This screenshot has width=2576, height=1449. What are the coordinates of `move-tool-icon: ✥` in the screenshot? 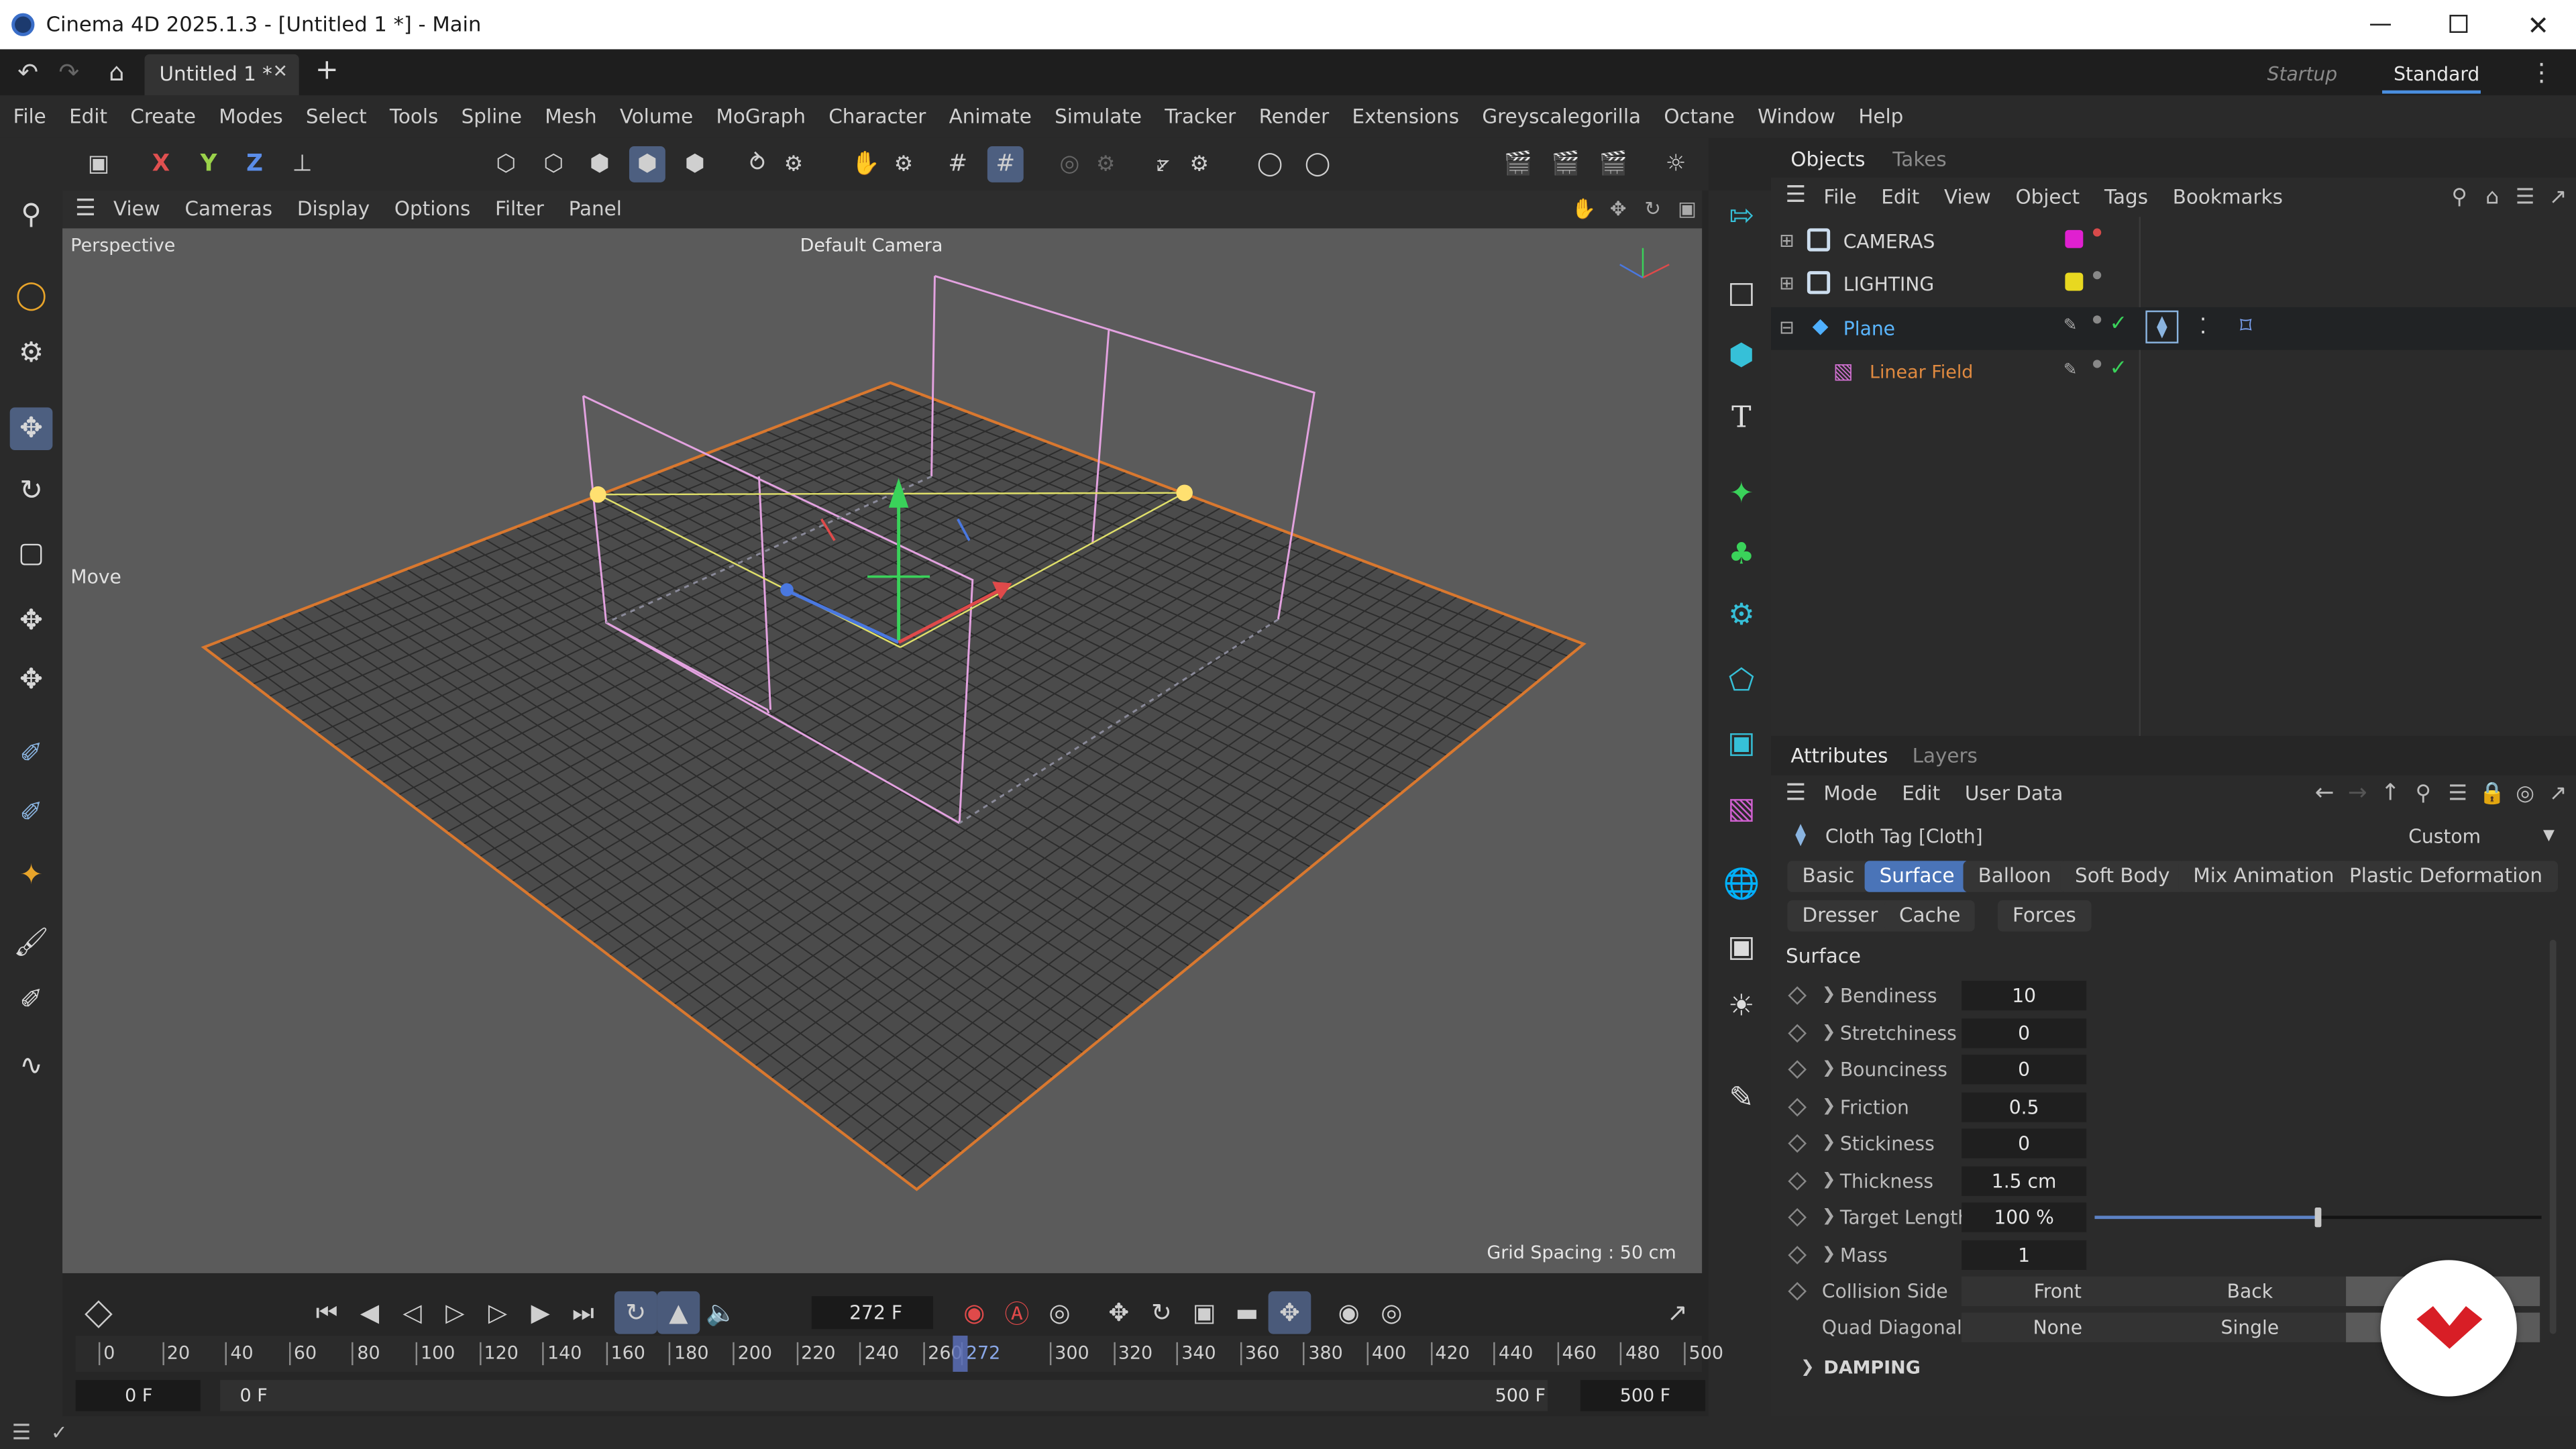 It's located at (31, 429).